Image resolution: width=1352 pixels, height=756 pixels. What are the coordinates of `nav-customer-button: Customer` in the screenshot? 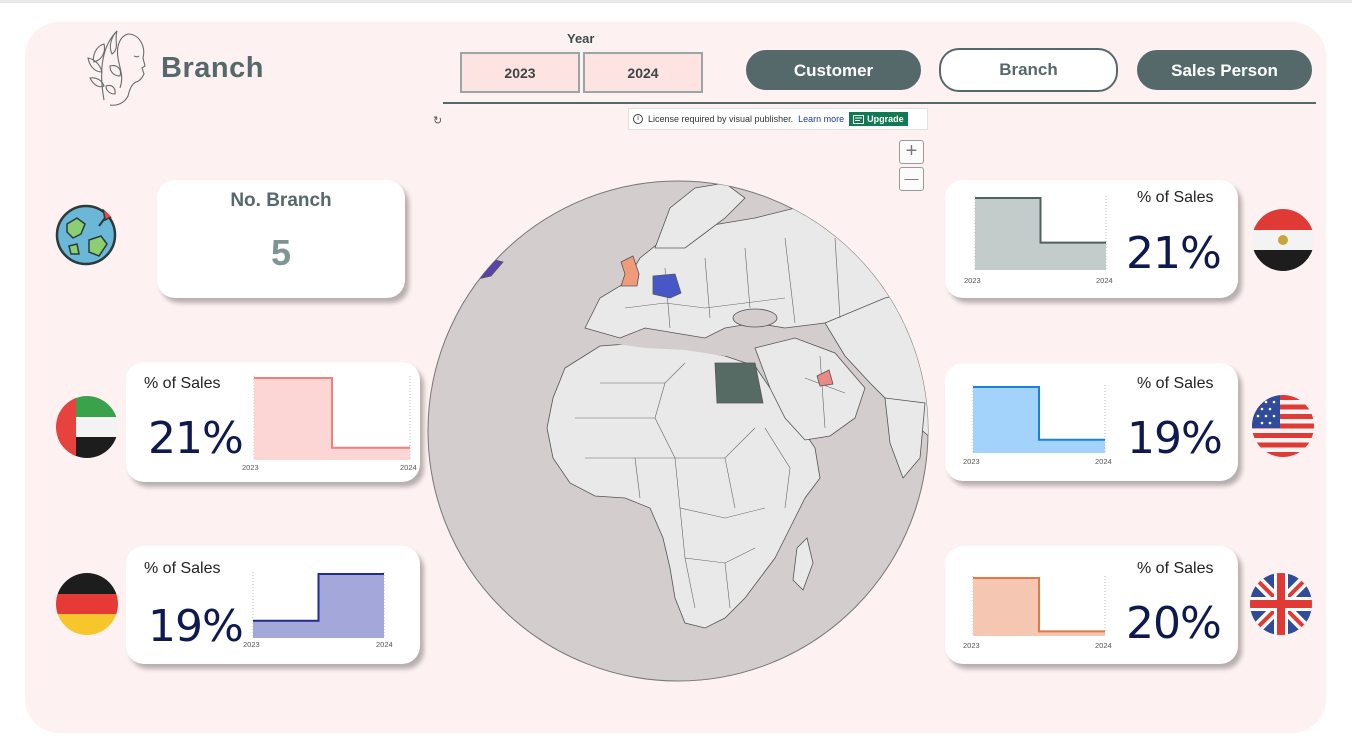 It's located at (833, 70).